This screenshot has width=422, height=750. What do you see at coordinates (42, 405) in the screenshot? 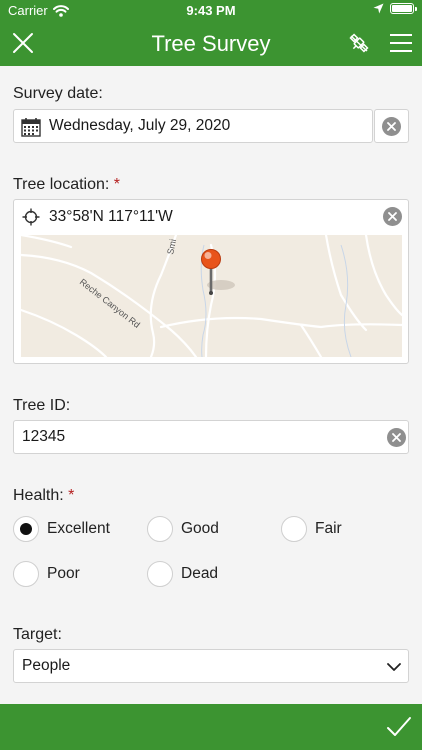
I see `tree-id-label: Tree ID:` at bounding box center [42, 405].